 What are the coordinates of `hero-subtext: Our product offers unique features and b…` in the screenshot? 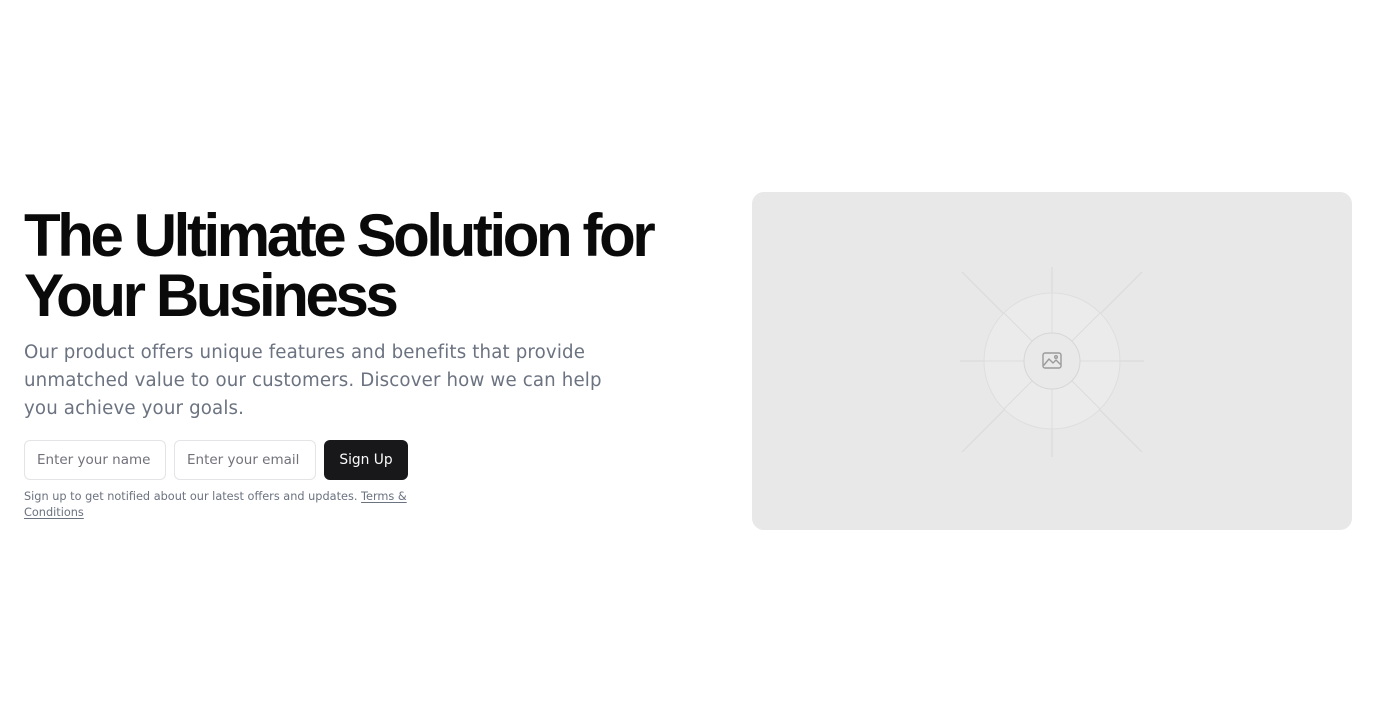 It's located at (313, 380).